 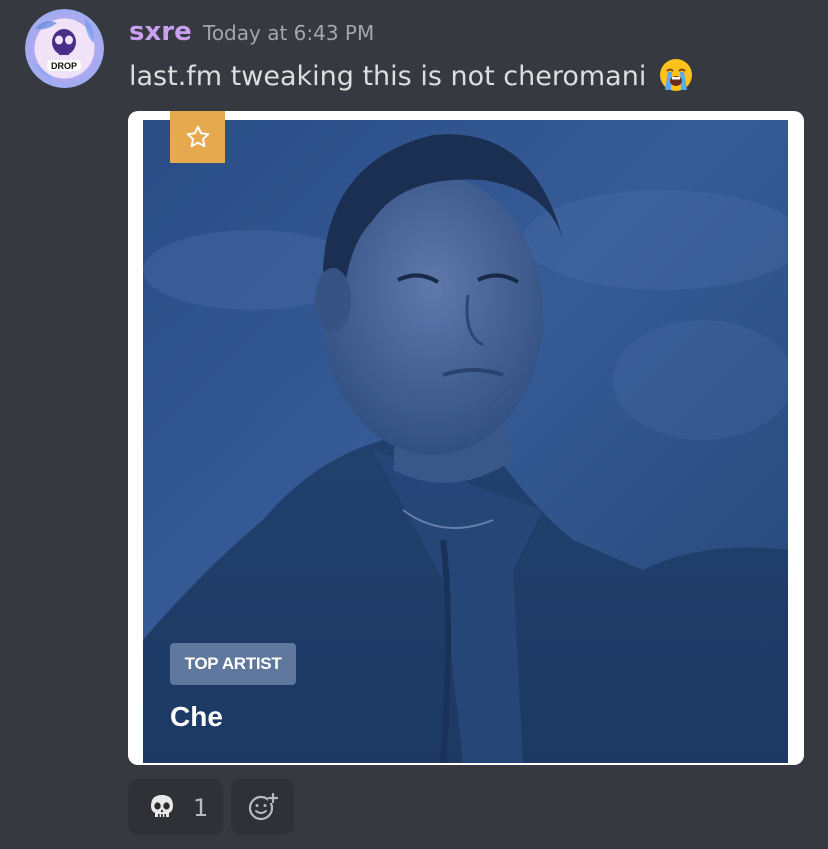 I want to click on favorite-star-badge, so click(x=197, y=137).